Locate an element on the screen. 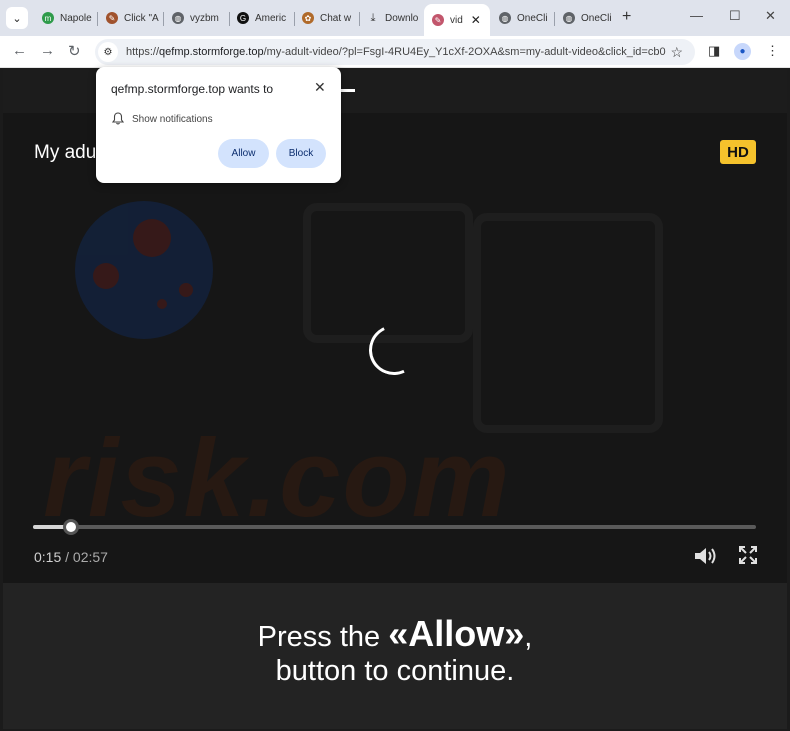 The width and height of the screenshot is (790, 731). reload-icon: ↻ is located at coordinates (74, 51).